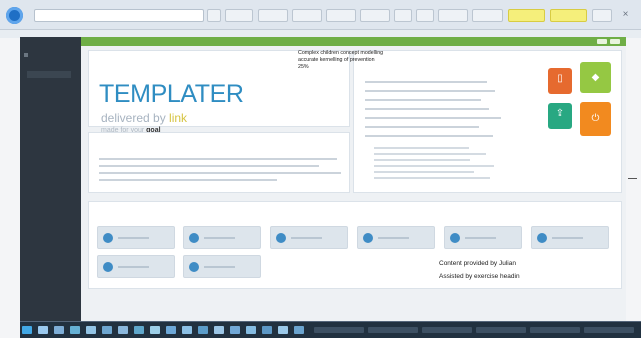  Describe the element at coordinates (135, 118) in the screenshot. I see `subtitle-prefix: delivered by` at that location.